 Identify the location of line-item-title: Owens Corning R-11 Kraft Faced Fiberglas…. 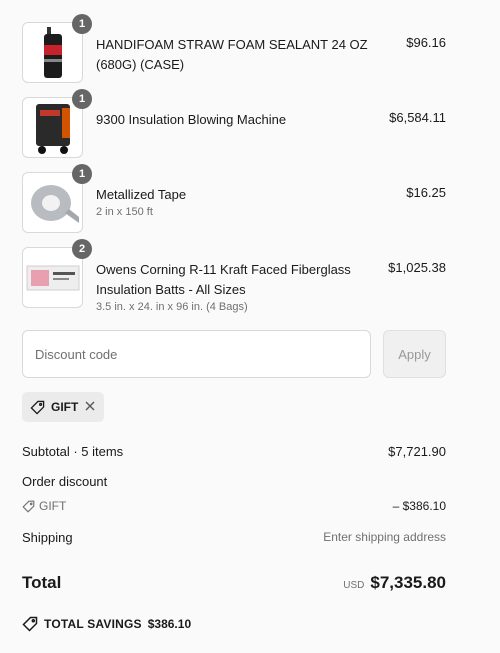
(223, 279).